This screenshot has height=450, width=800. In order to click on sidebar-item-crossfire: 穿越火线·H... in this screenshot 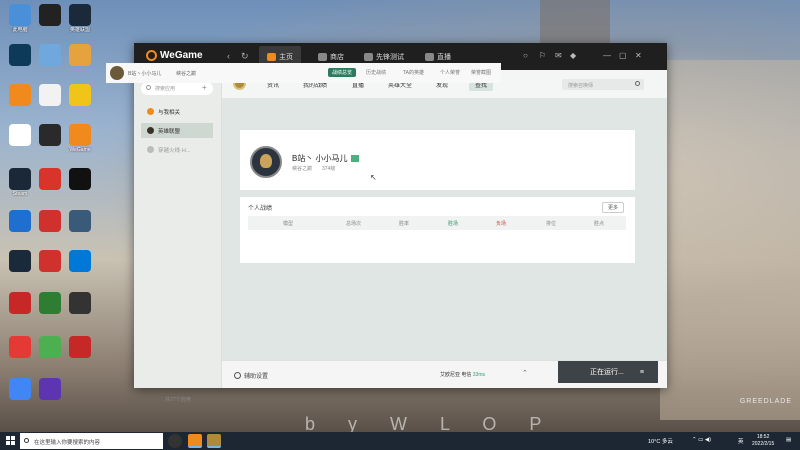, I will do `click(177, 149)`.